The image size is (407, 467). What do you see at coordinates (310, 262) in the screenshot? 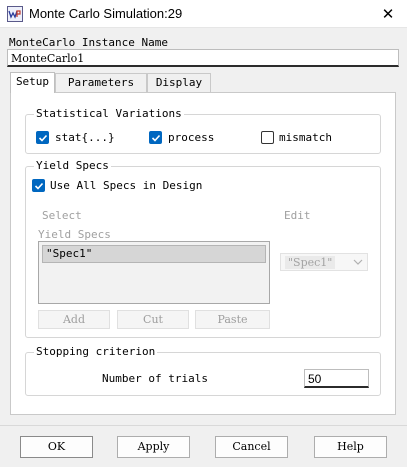
I see `spec-edit-combo-value: "Spec1"` at bounding box center [310, 262].